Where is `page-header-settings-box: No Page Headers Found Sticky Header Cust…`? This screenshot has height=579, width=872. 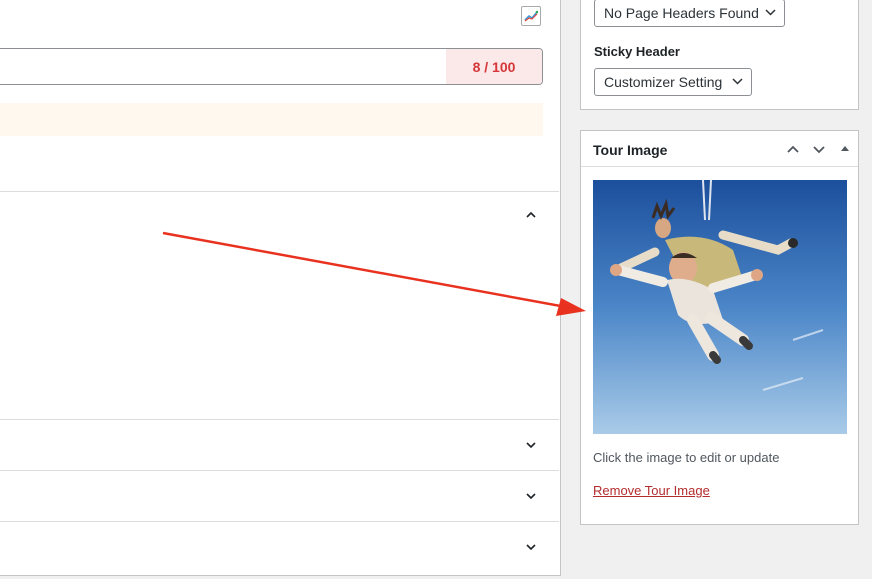
page-header-settings-box: No Page Headers Found Sticky Header Cust… is located at coordinates (719, 55).